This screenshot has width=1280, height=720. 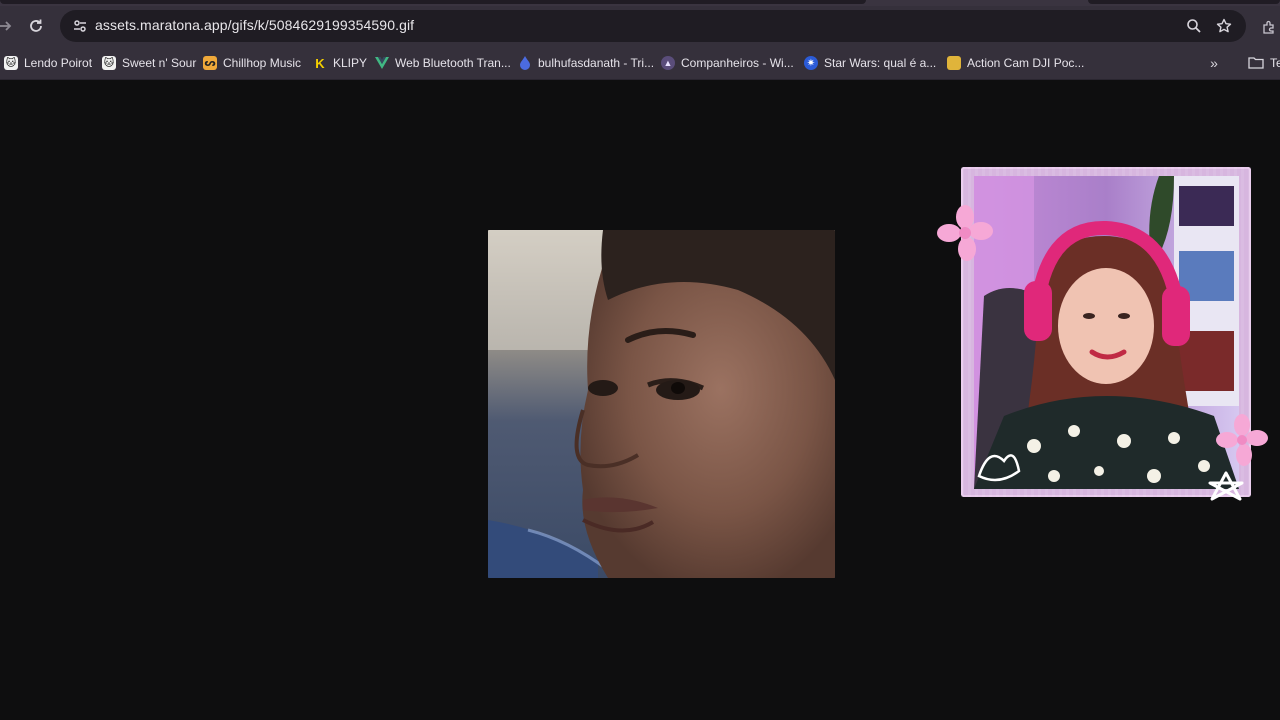 I want to click on forward-button, so click(x=9, y=26).